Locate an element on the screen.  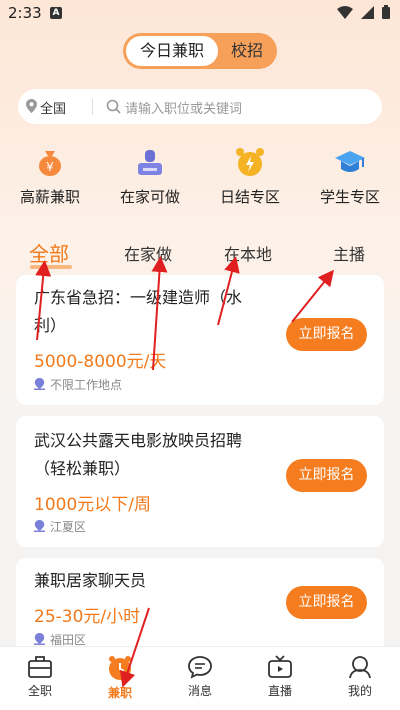
category-label: 在家可做 is located at coordinates (149, 197).